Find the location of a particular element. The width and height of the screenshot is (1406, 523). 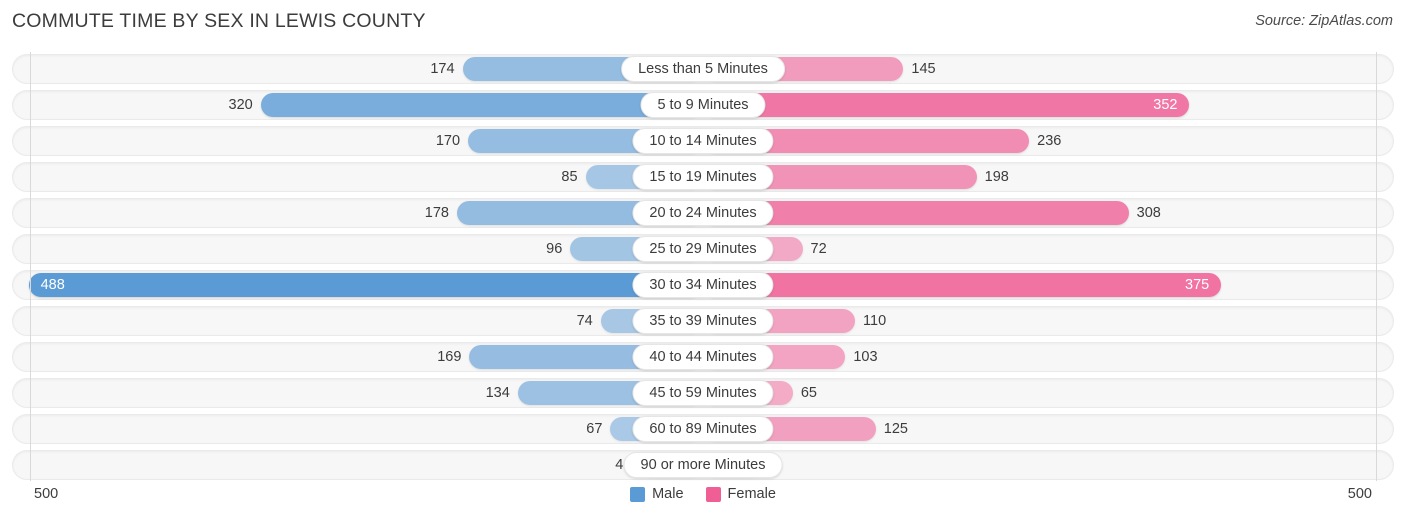

page-title: COMMUTE TIME BY SEX IN LEWIS COUNTY is located at coordinates (219, 21).